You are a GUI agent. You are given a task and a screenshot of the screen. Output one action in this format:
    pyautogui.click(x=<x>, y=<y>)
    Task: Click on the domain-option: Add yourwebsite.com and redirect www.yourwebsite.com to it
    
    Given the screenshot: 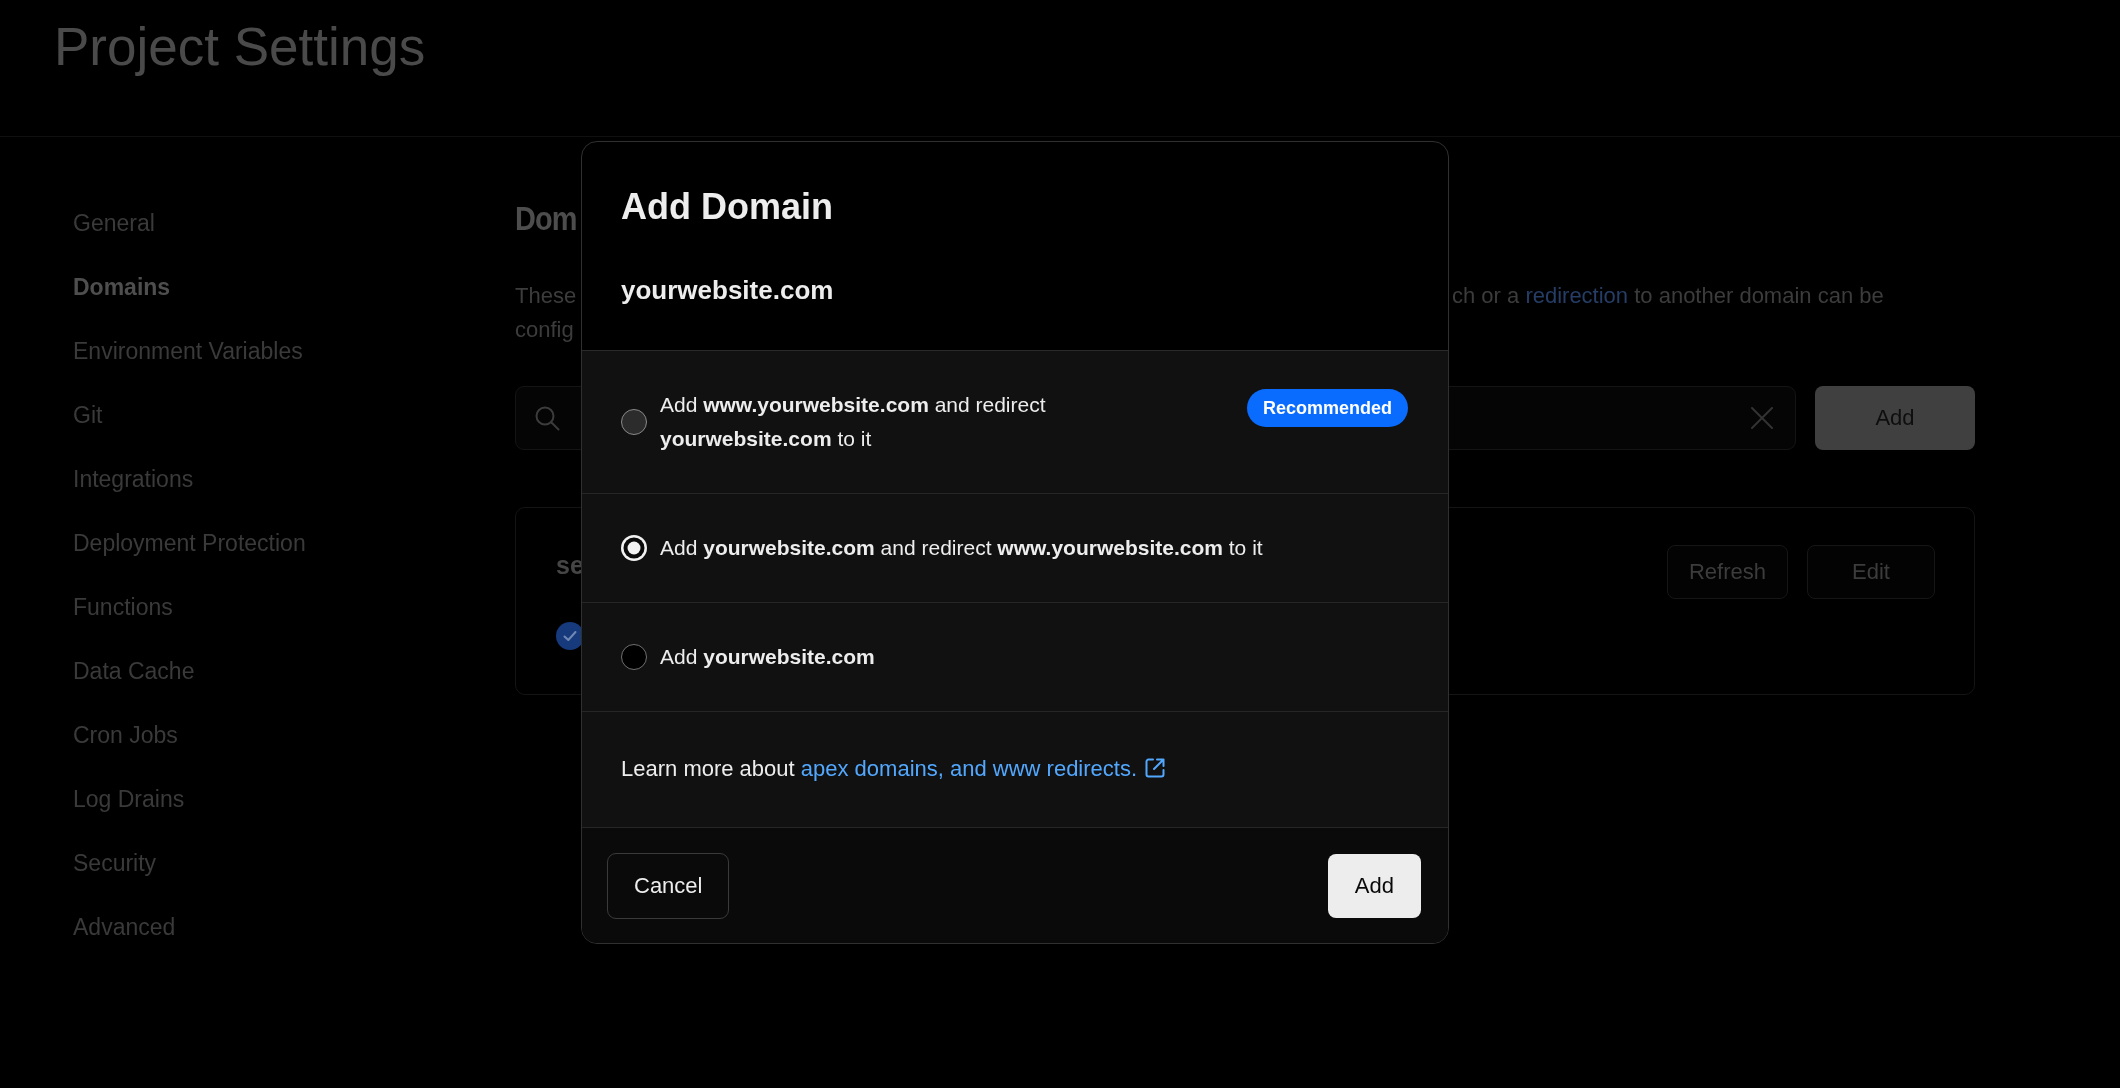 What is the action you would take?
    pyautogui.click(x=1015, y=548)
    